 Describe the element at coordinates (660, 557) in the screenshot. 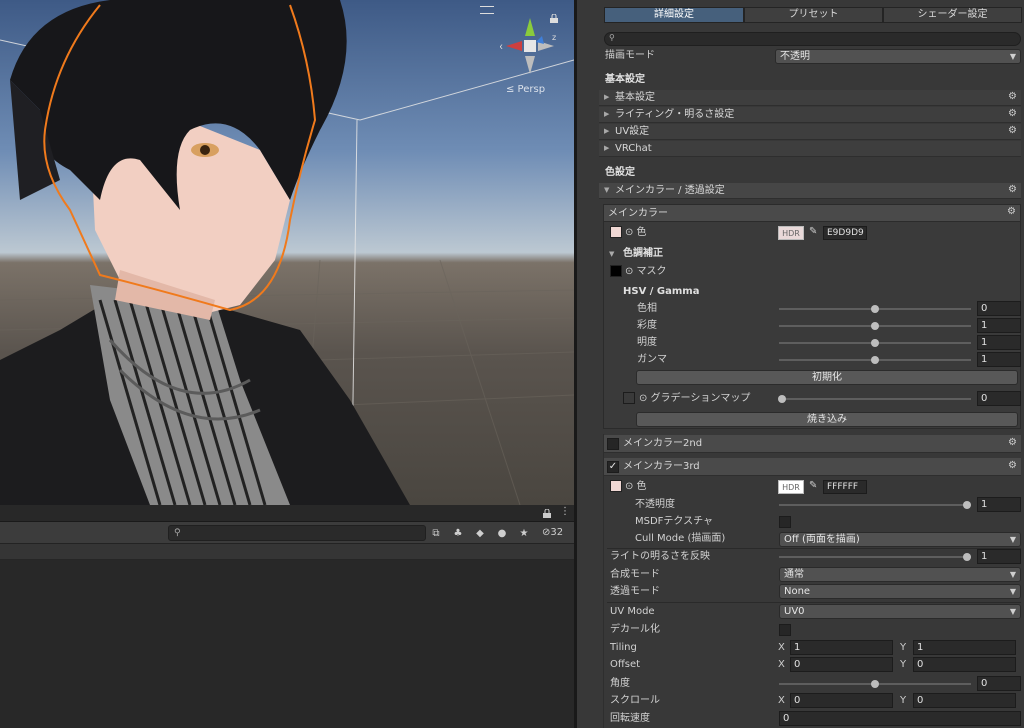

I see `light-reflect-label: ライトの明るさを反映` at that location.